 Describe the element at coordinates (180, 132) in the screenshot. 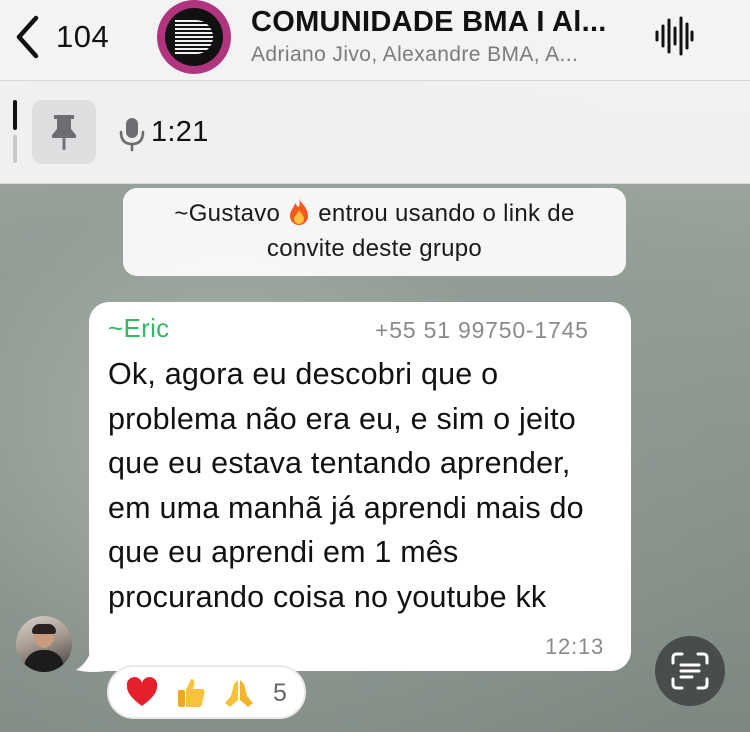

I see `voice-duration: 1:21` at that location.